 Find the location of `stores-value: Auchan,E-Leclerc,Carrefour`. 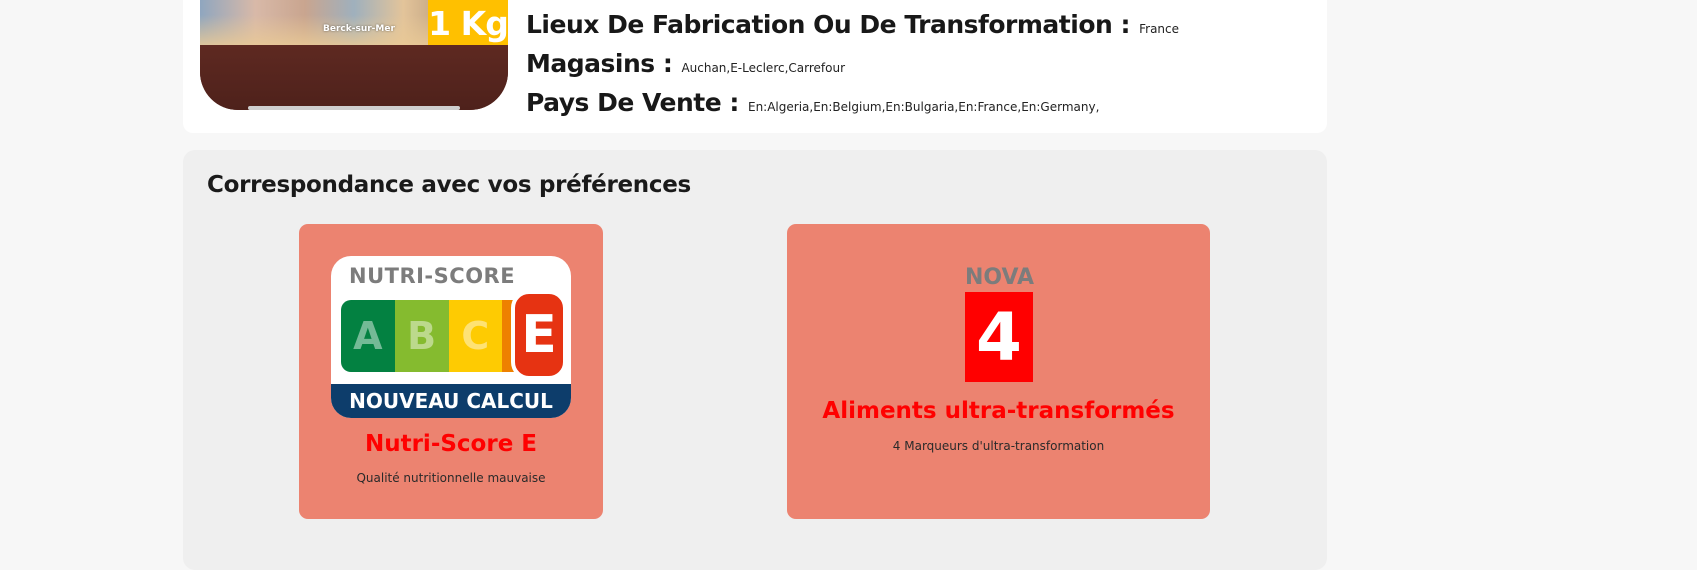

stores-value: Auchan,E-Leclerc,Carrefour is located at coordinates (763, 68).